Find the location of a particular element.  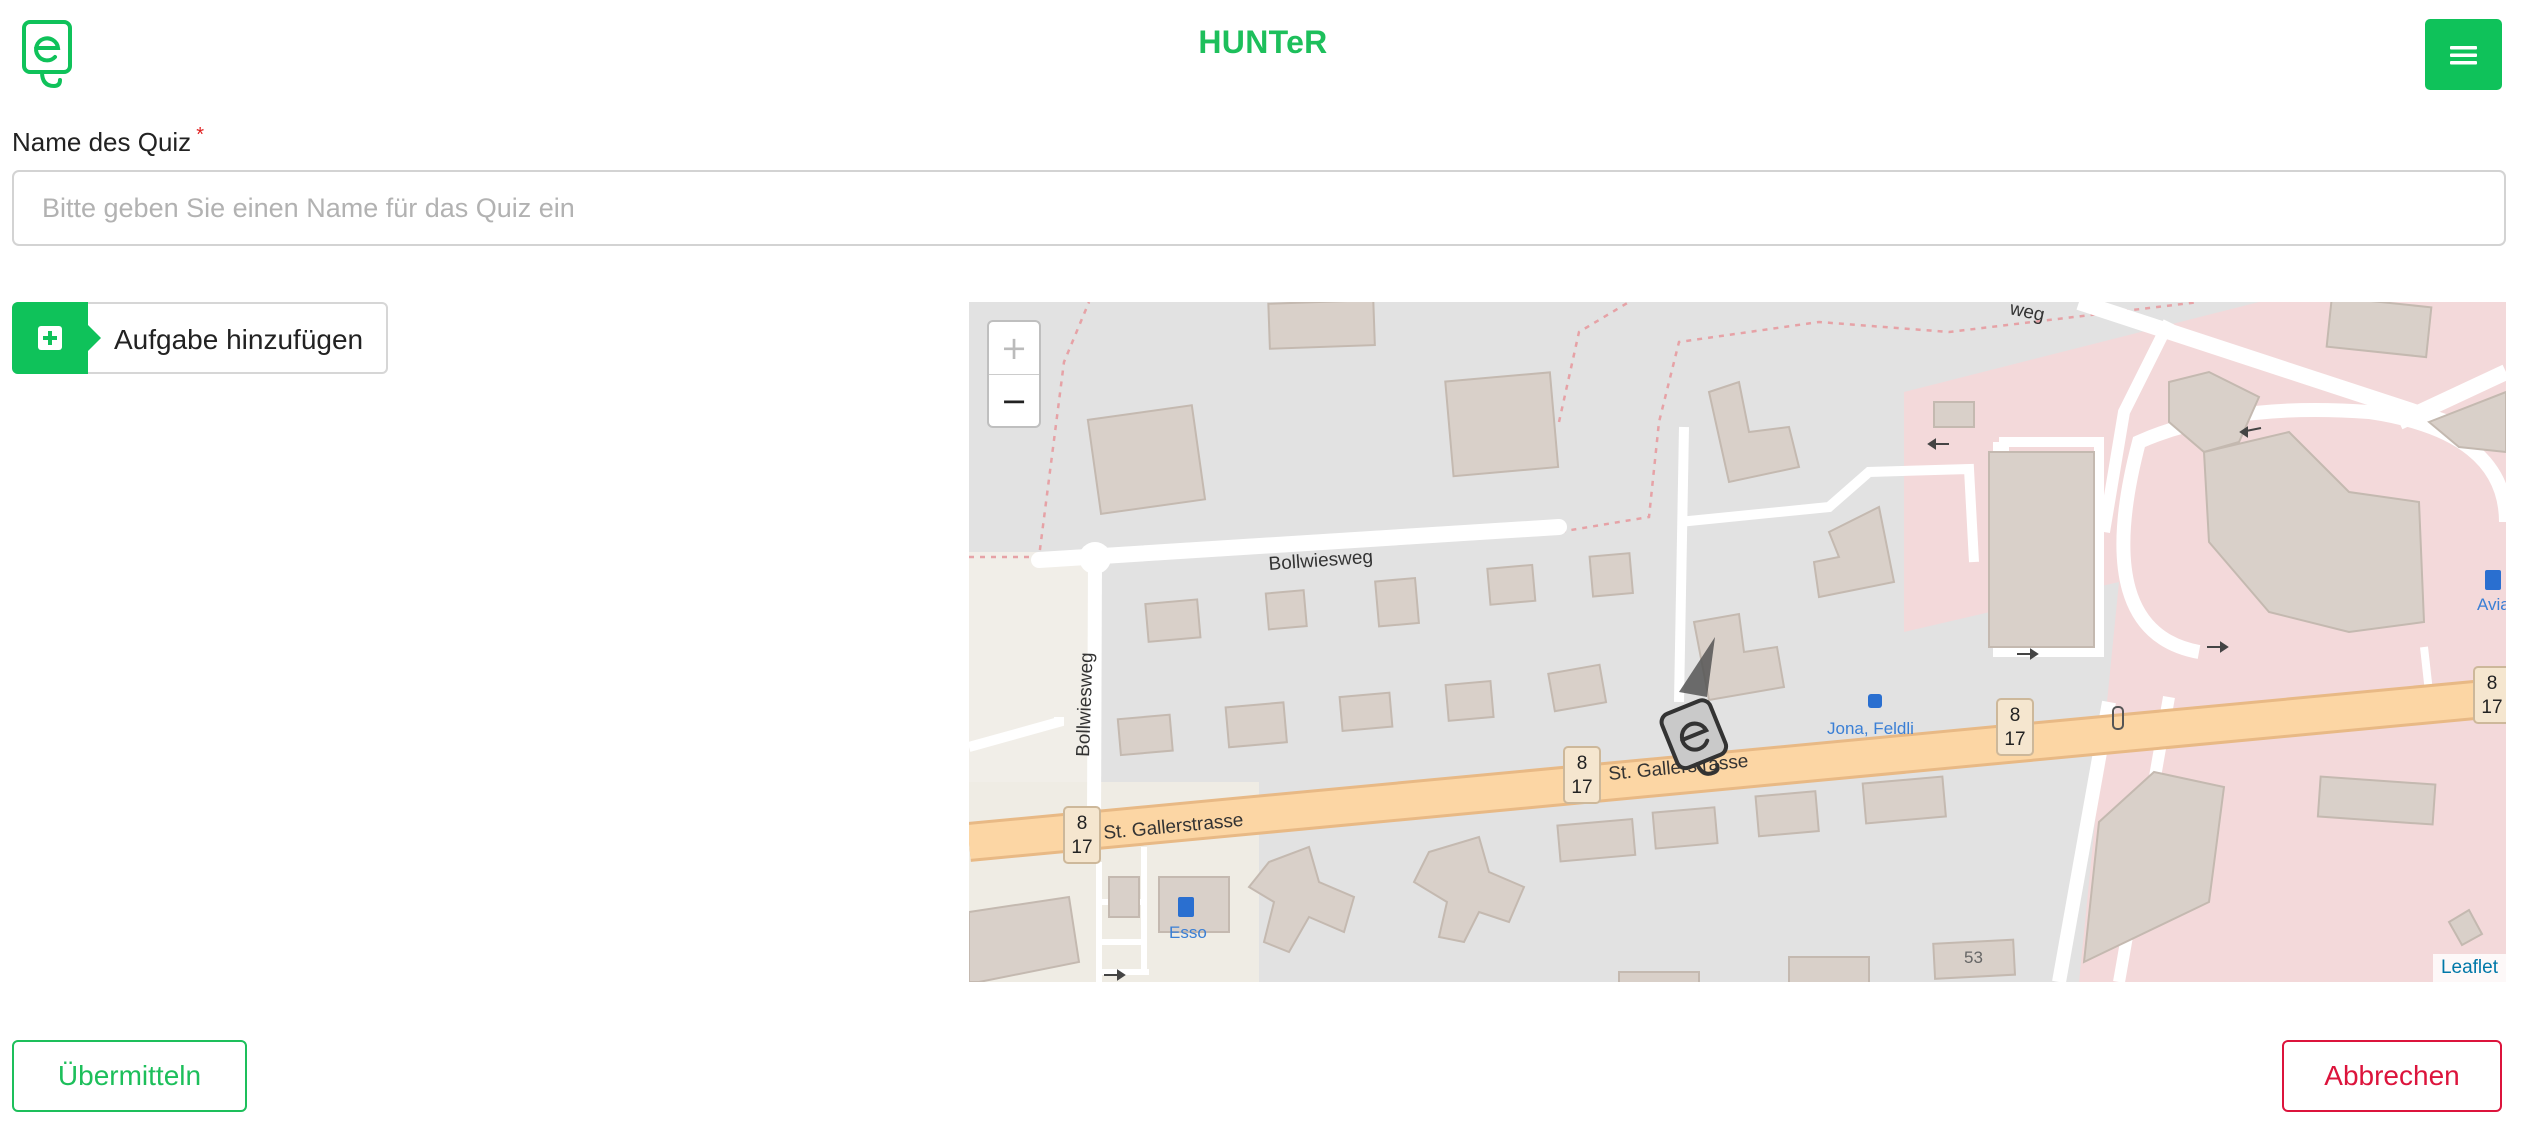

quiz-name-label-text: Name des Quiz is located at coordinates (102, 142).